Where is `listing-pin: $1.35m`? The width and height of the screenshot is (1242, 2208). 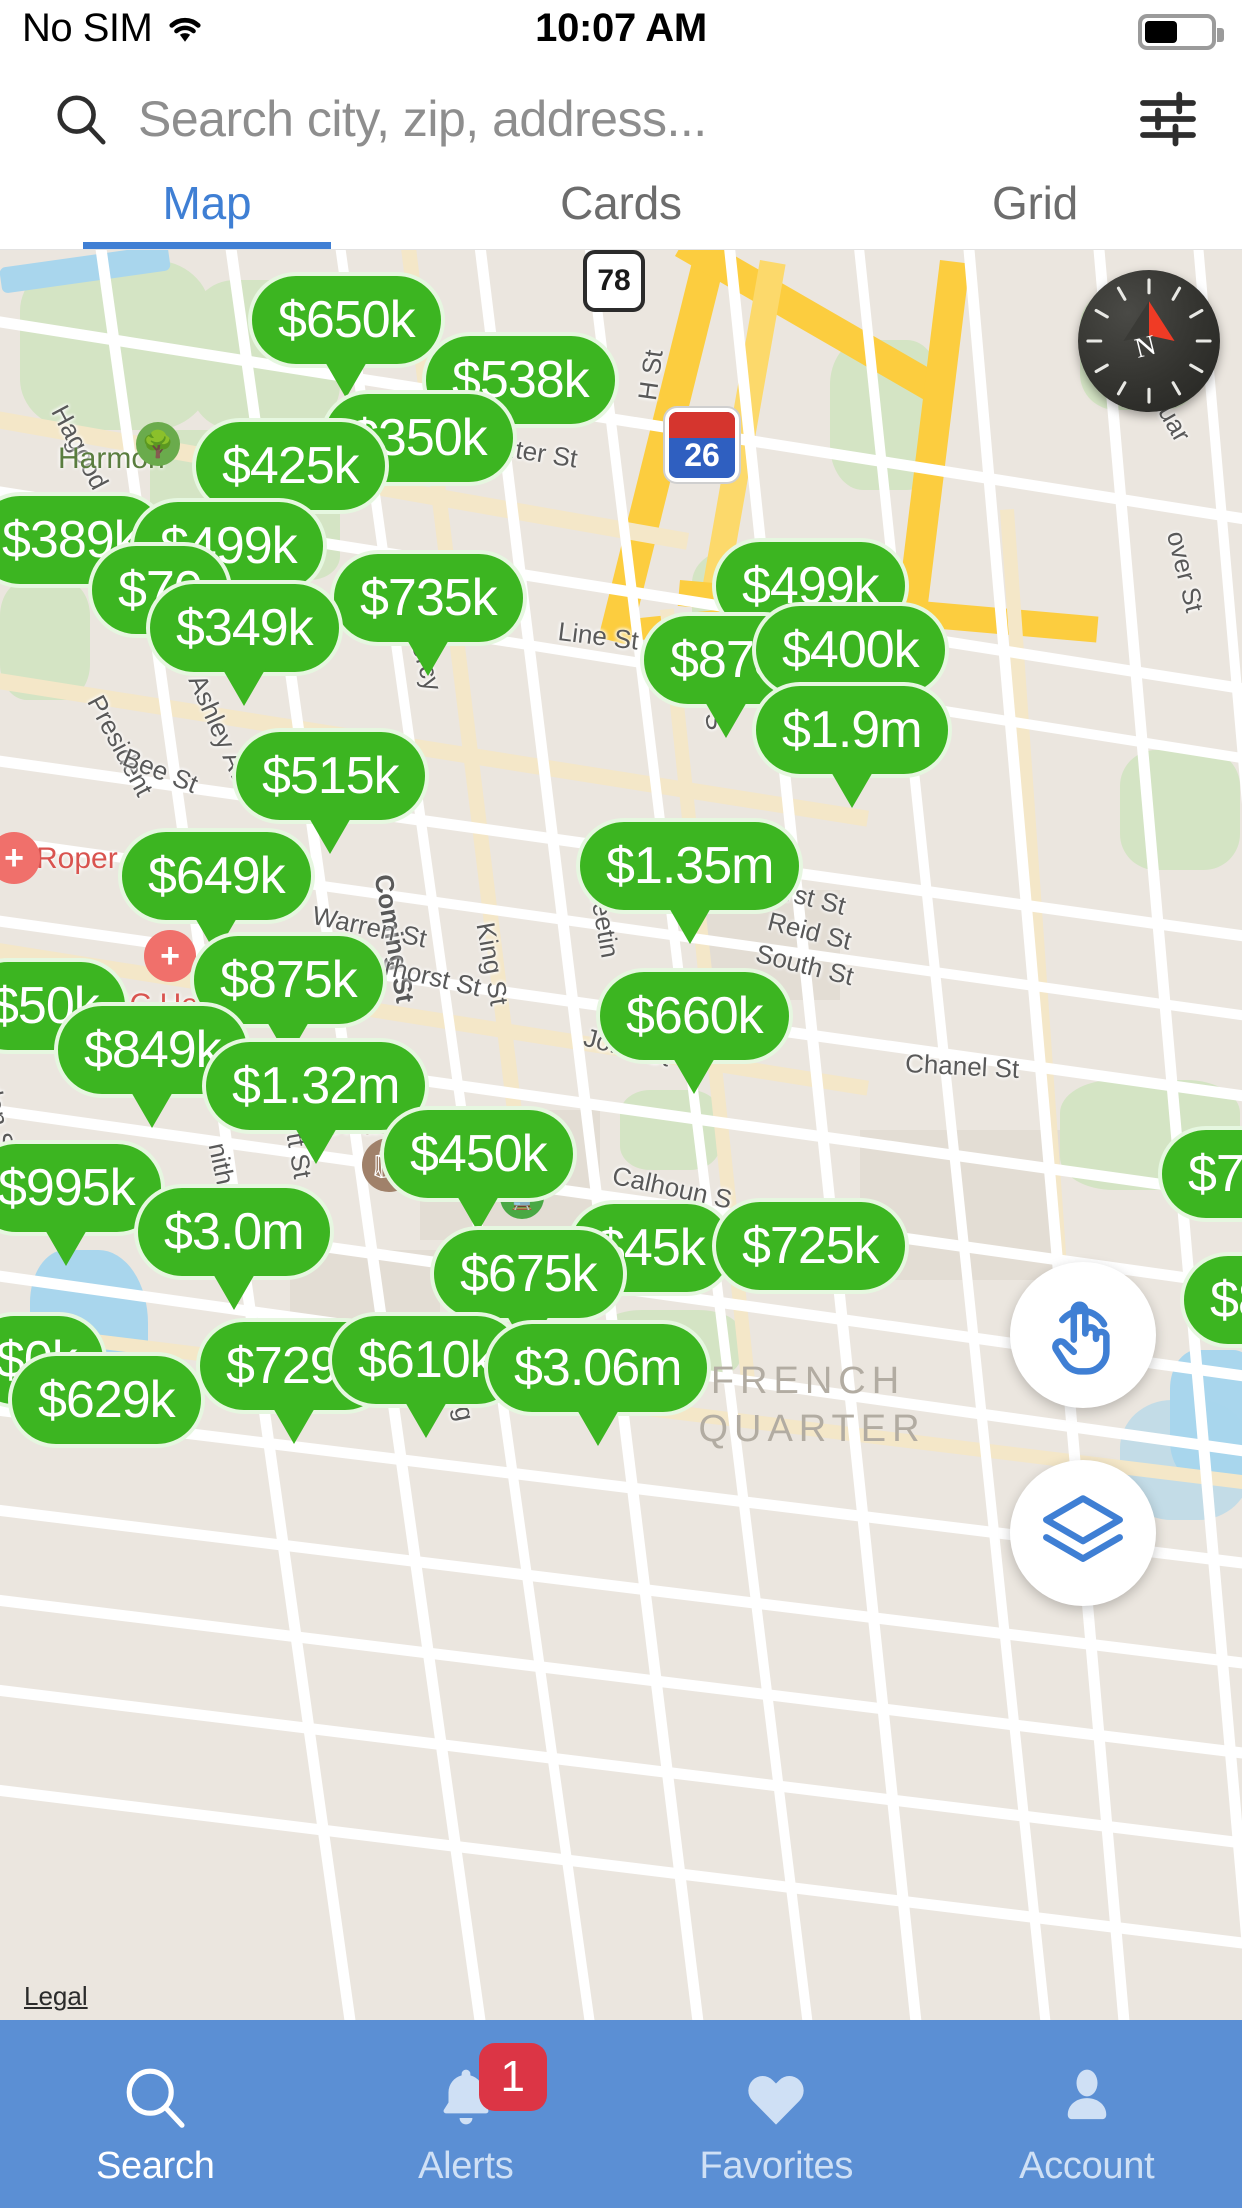 listing-pin: $1.35m is located at coordinates (690, 881).